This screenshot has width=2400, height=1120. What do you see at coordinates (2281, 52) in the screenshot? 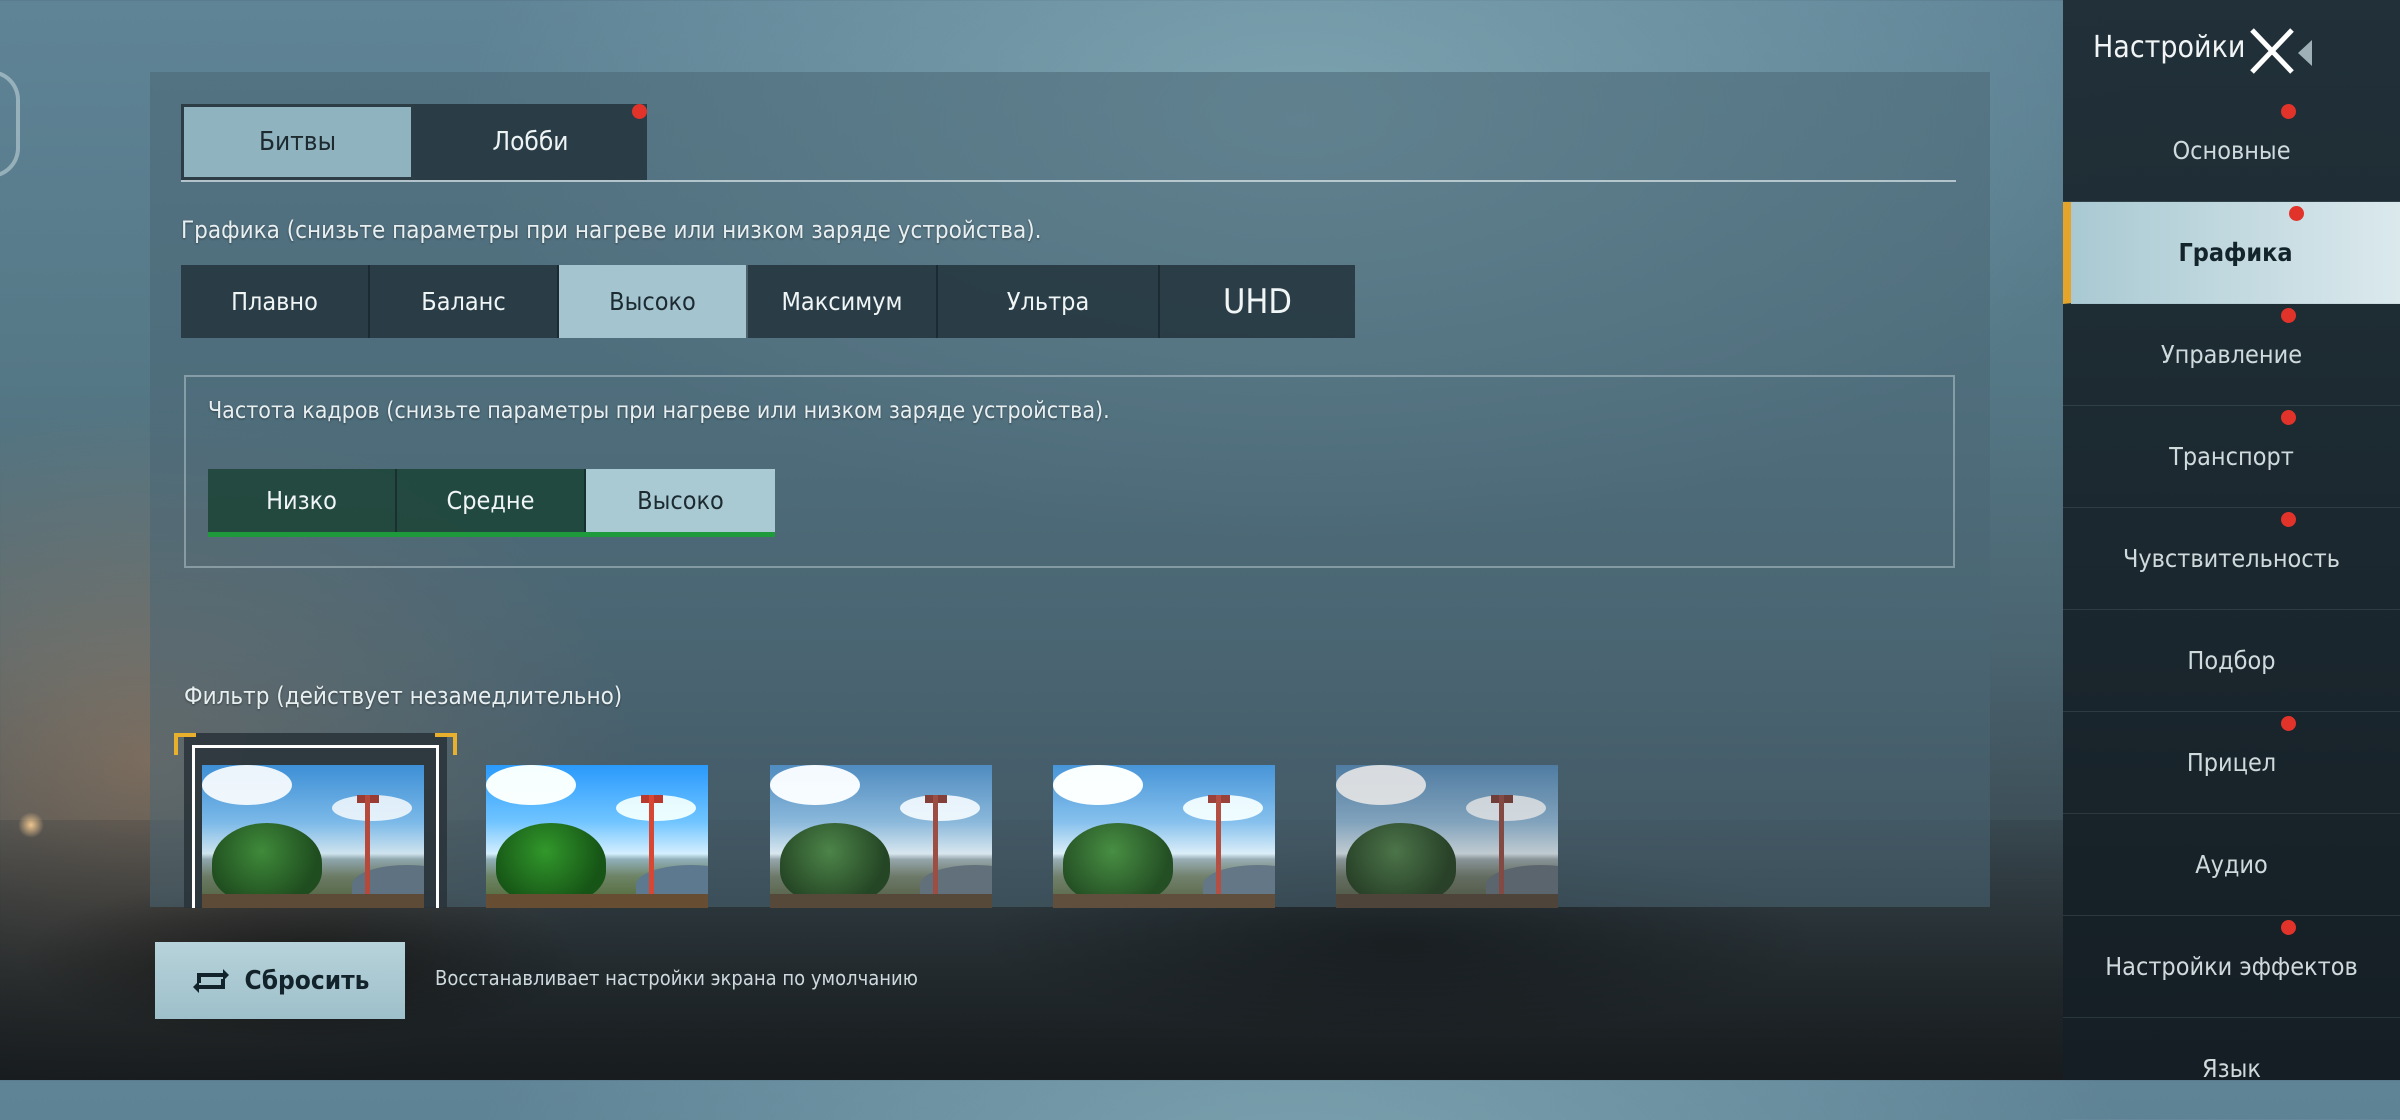
I see `close-icon` at bounding box center [2281, 52].